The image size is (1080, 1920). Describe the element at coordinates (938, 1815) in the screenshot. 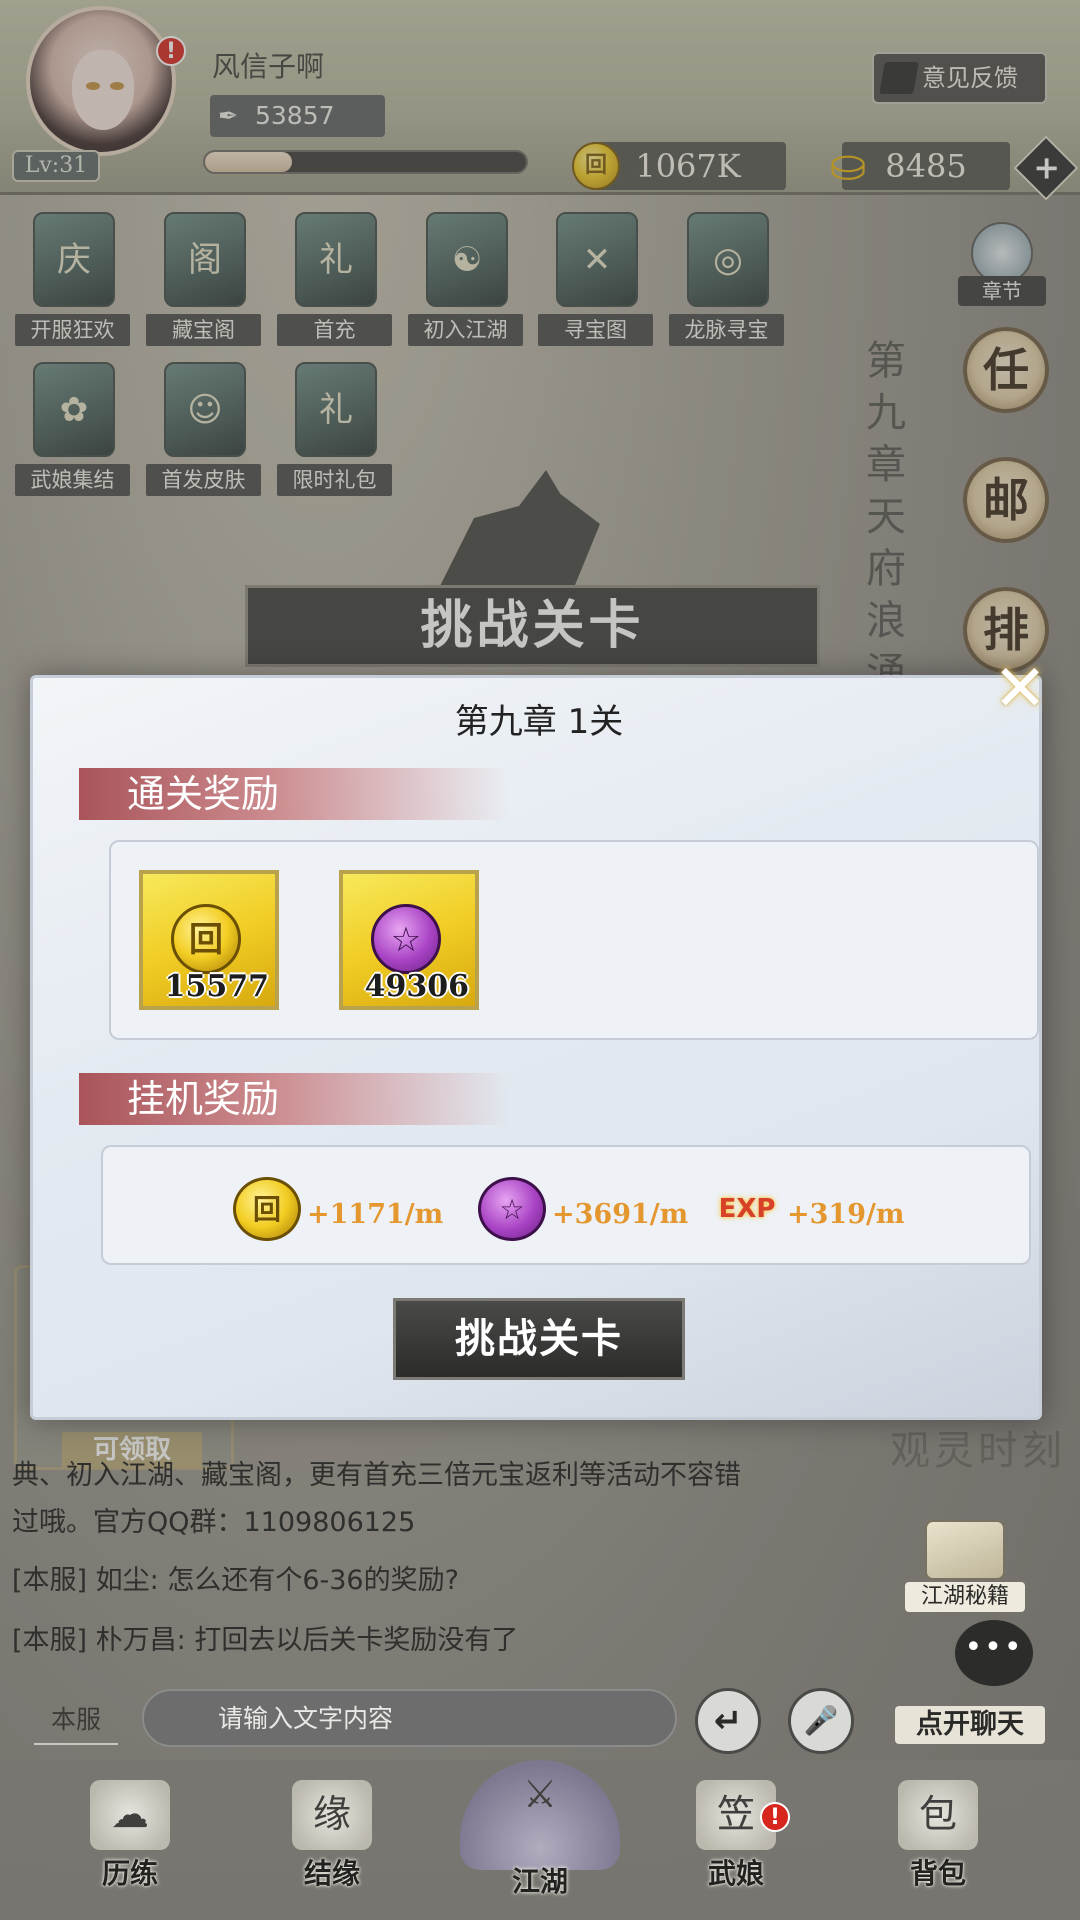

I see `backpack-icon: 包` at that location.